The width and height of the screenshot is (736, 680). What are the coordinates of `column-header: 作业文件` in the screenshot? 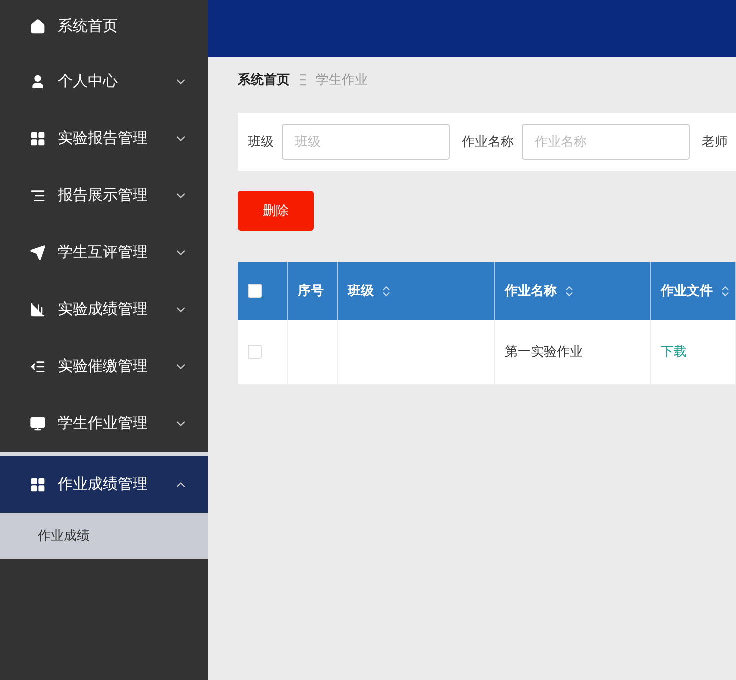 It's located at (693, 291).